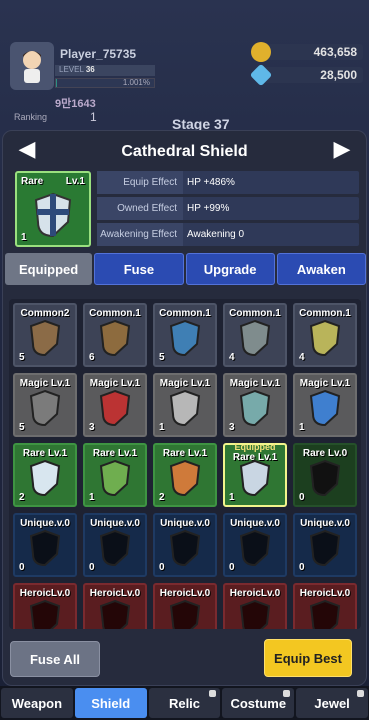 The image size is (369, 720). Describe the element at coordinates (32, 181) in the screenshot. I see `item-tier: Rare` at that location.